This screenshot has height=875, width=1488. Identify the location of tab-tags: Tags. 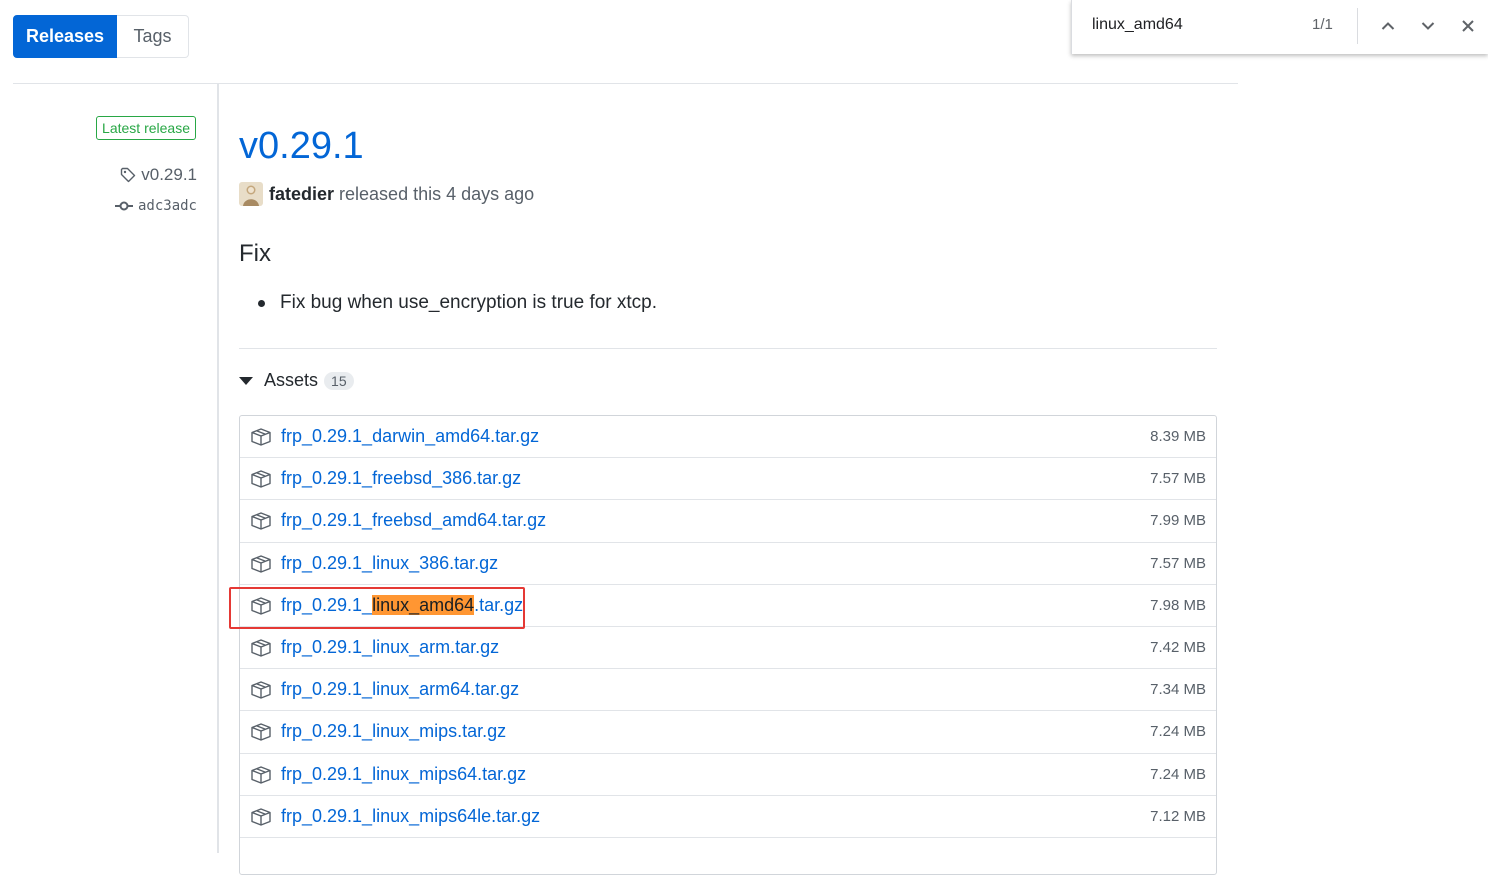
(153, 36).